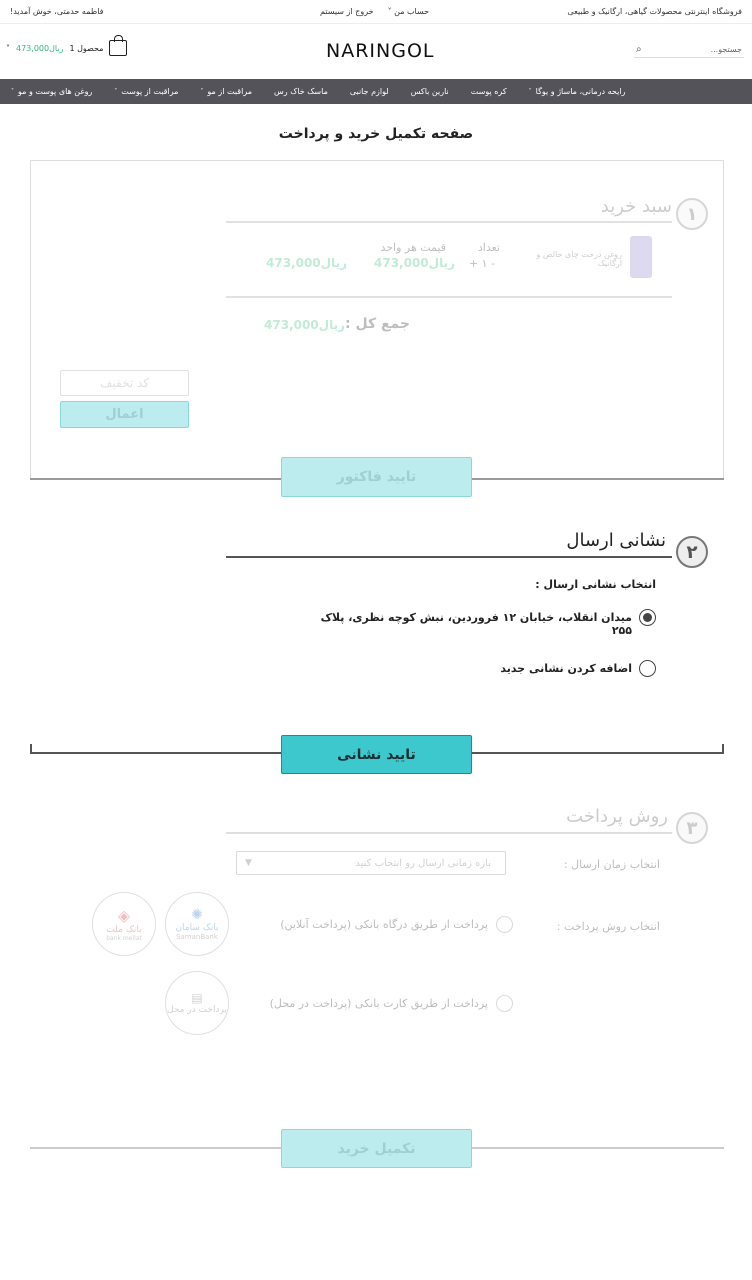  Describe the element at coordinates (413, 247) in the screenshot. I see `unit-price-label: قیمت هر واحد` at that location.